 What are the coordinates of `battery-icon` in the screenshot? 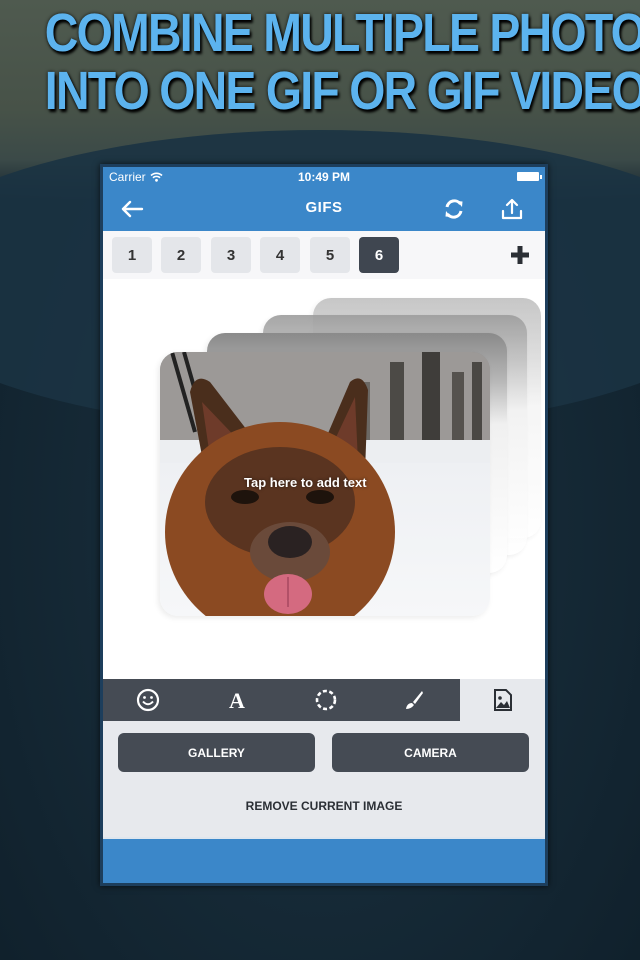 It's located at (529, 176).